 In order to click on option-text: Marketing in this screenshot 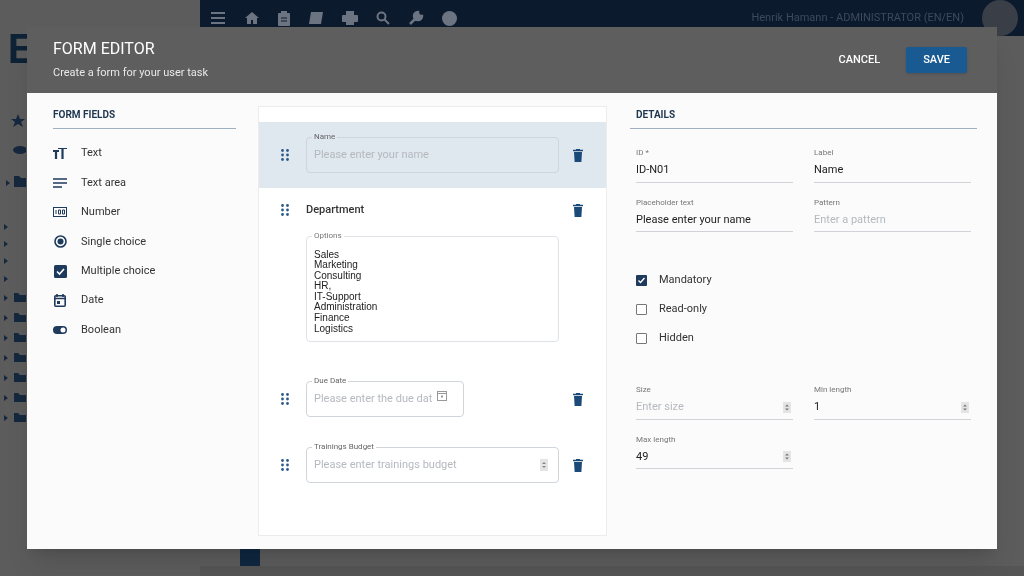, I will do `click(336, 265)`.